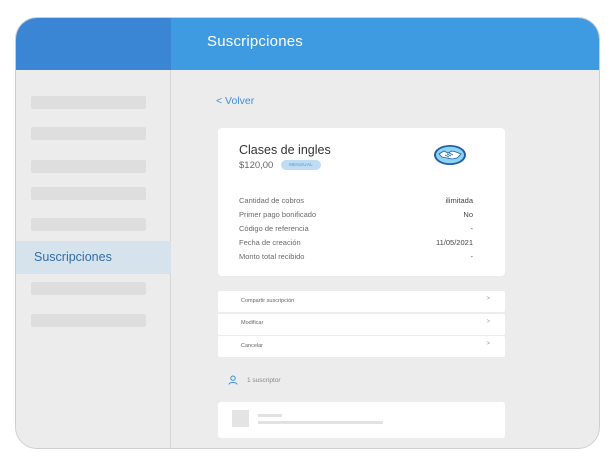 The width and height of the screenshot is (615, 466). Describe the element at coordinates (301, 165) in the screenshot. I see `frequency-badge: MENSUAL` at that location.